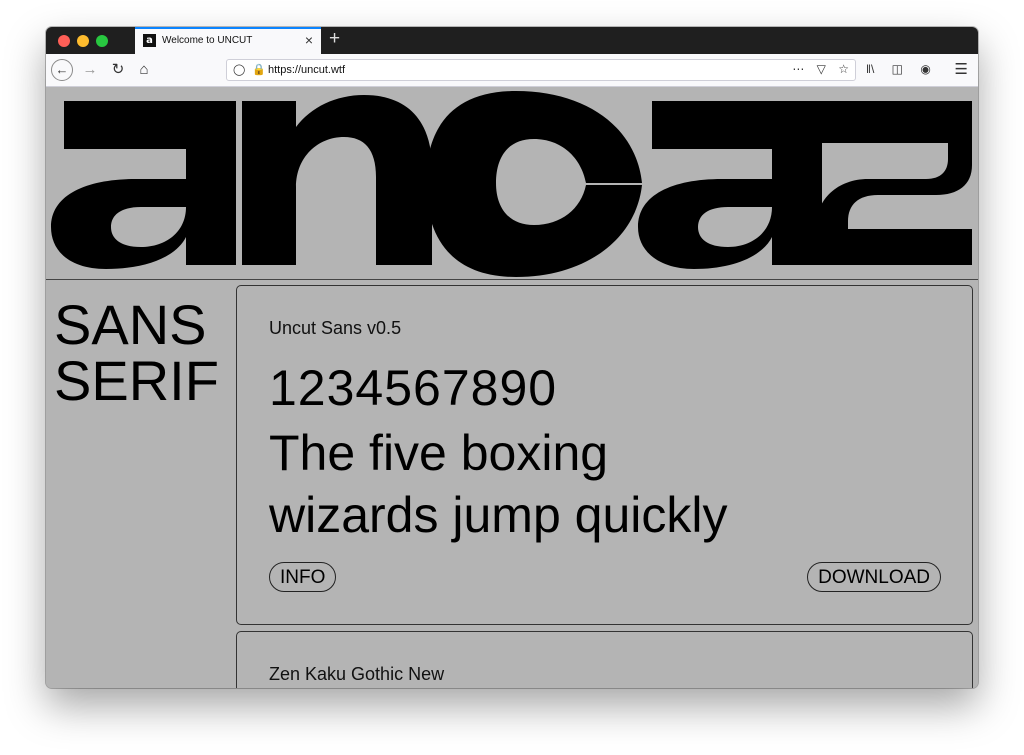  What do you see at coordinates (925, 69) in the screenshot?
I see `account-icon: ◉` at bounding box center [925, 69].